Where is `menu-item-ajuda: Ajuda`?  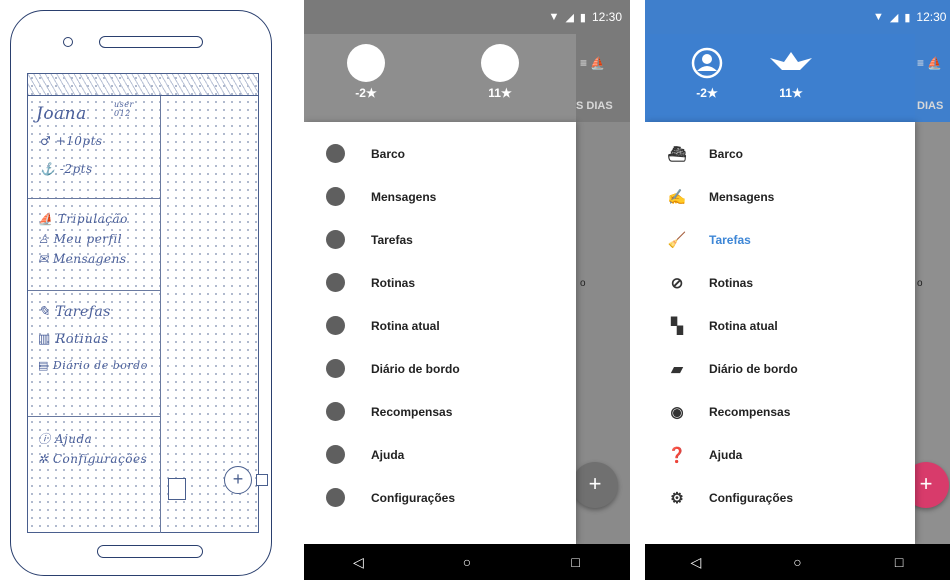
menu-item-ajuda: Ajuda is located at coordinates (440, 454).